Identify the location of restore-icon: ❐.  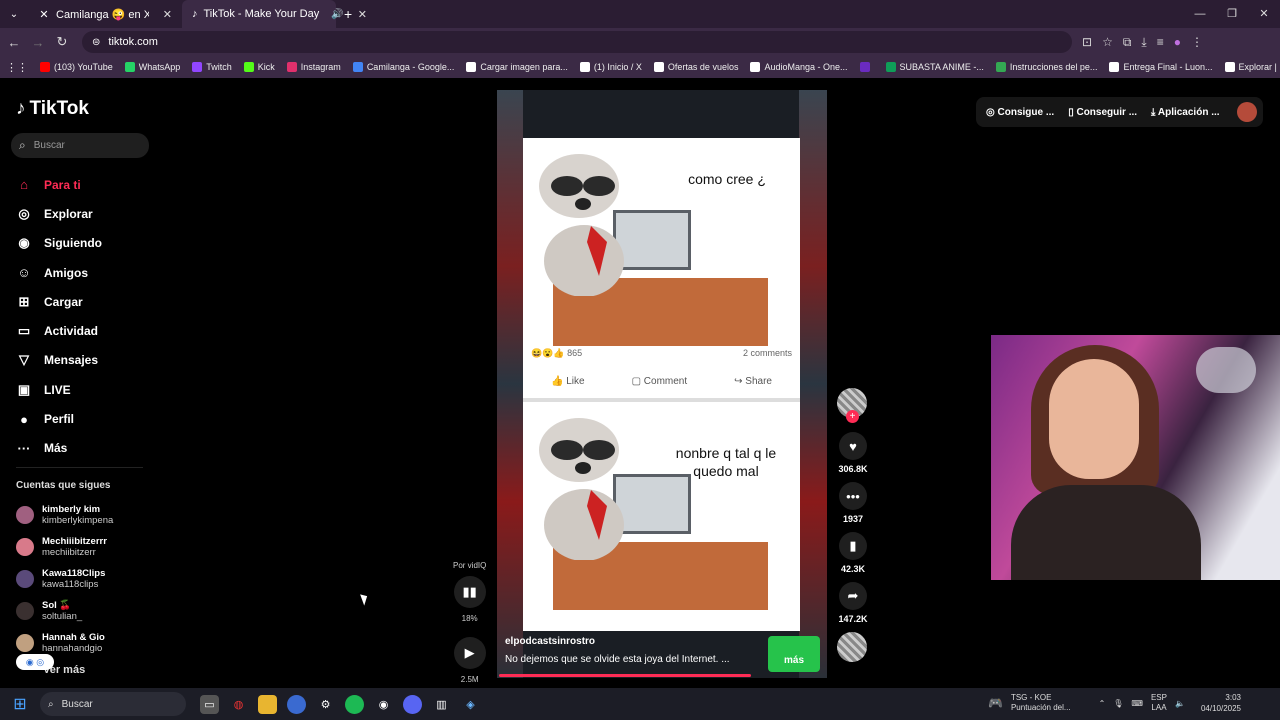
(1232, 14).